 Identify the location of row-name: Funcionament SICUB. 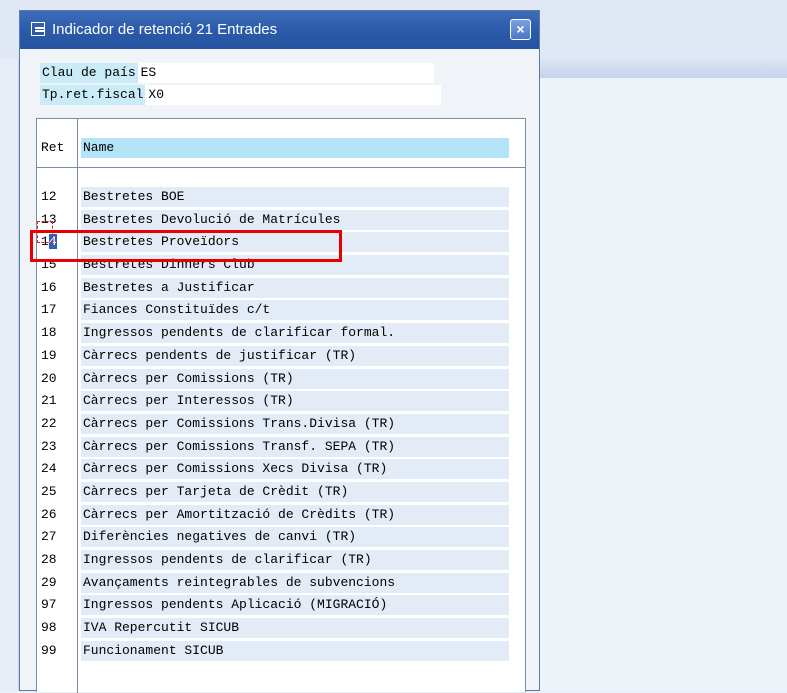
(295, 650).